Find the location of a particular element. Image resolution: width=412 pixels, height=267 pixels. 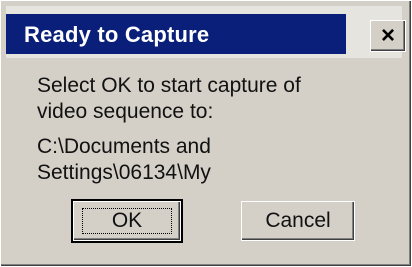

ok-button: OK is located at coordinates (127, 221).